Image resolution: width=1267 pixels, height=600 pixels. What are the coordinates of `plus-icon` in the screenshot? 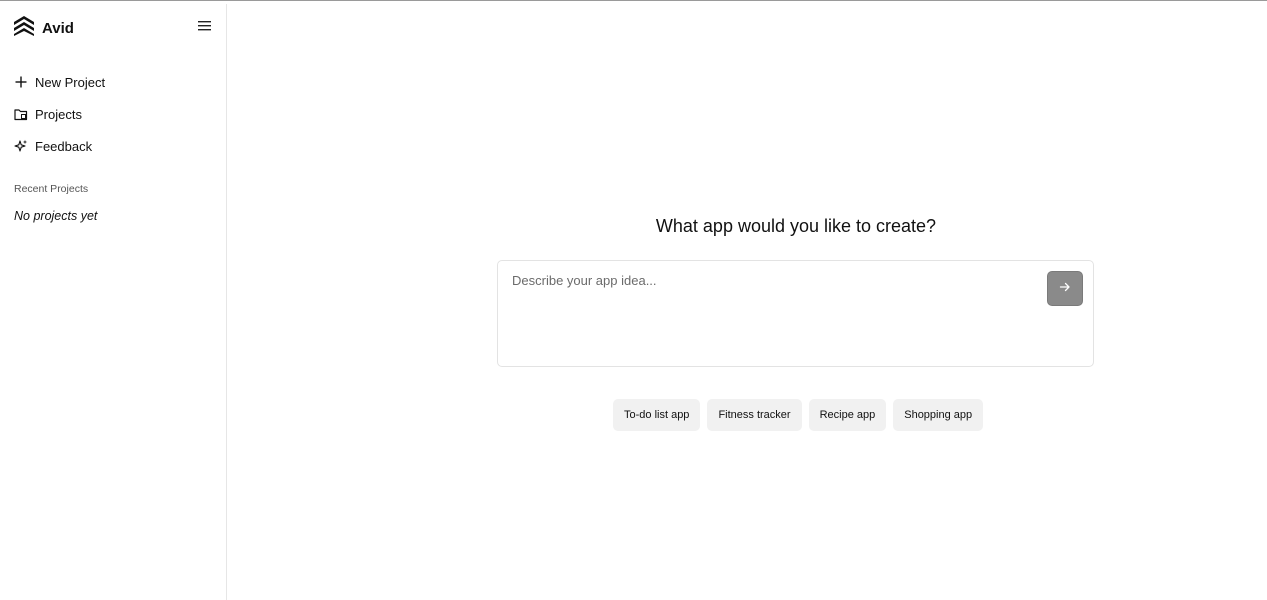 It's located at (21, 82).